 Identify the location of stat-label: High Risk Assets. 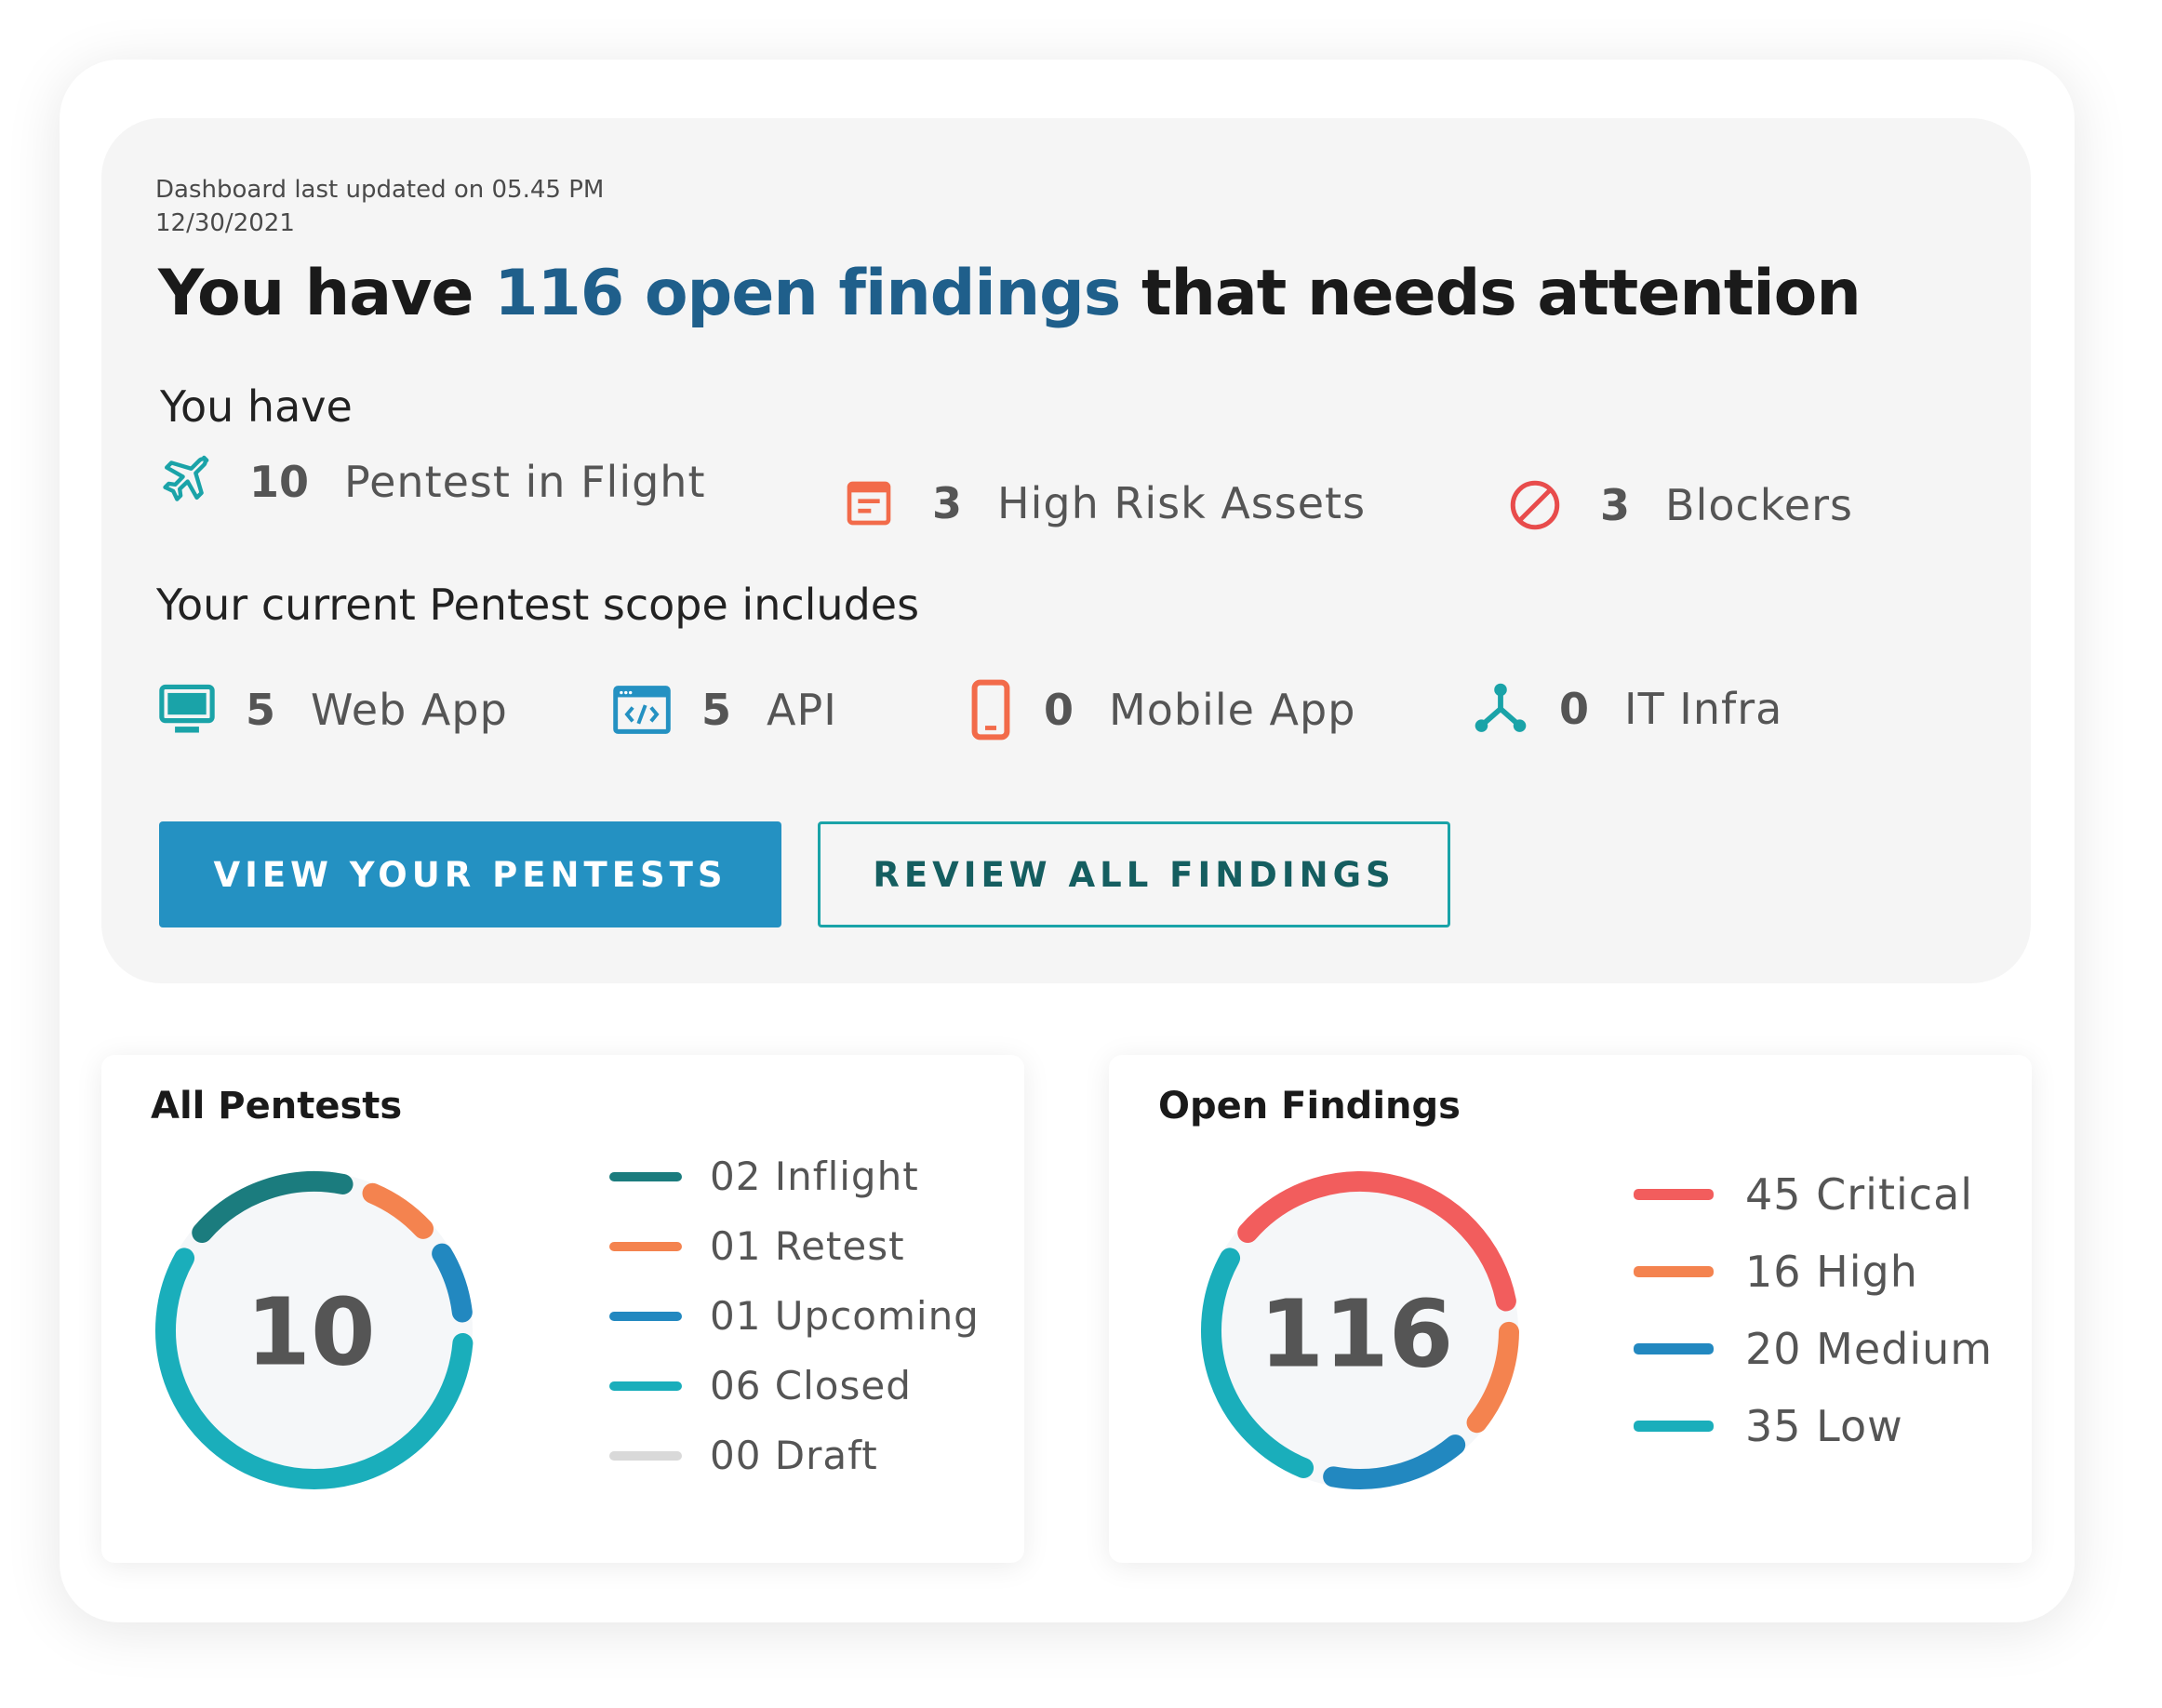
(1182, 503).